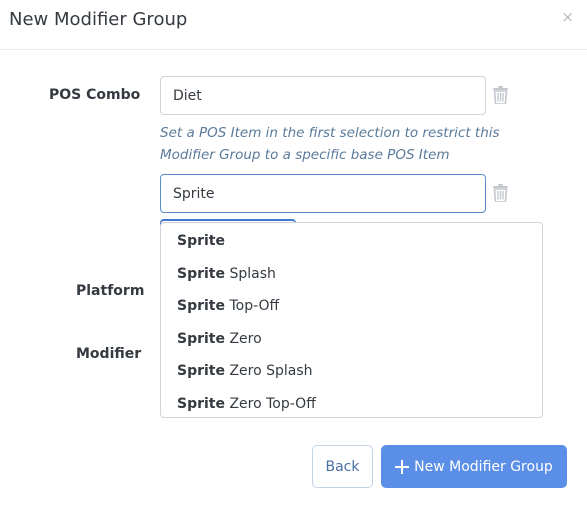 The width and height of the screenshot is (587, 509). What do you see at coordinates (351, 404) in the screenshot?
I see `dropdown-option: Sprite Zero Top-Off` at bounding box center [351, 404].